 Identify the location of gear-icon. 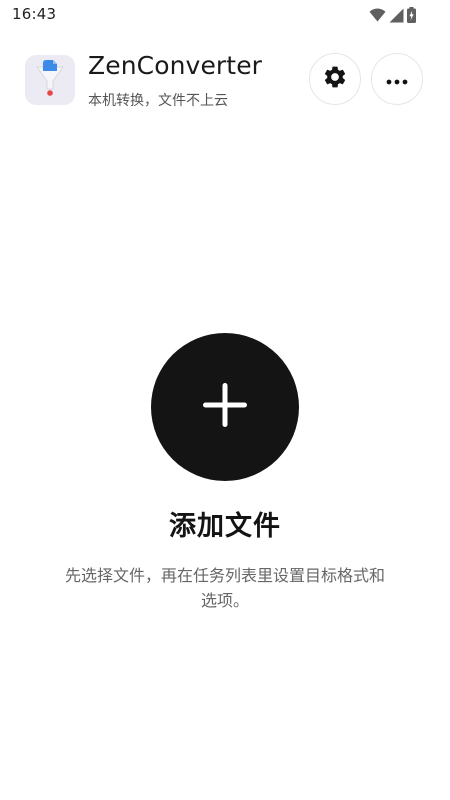
(335, 79).